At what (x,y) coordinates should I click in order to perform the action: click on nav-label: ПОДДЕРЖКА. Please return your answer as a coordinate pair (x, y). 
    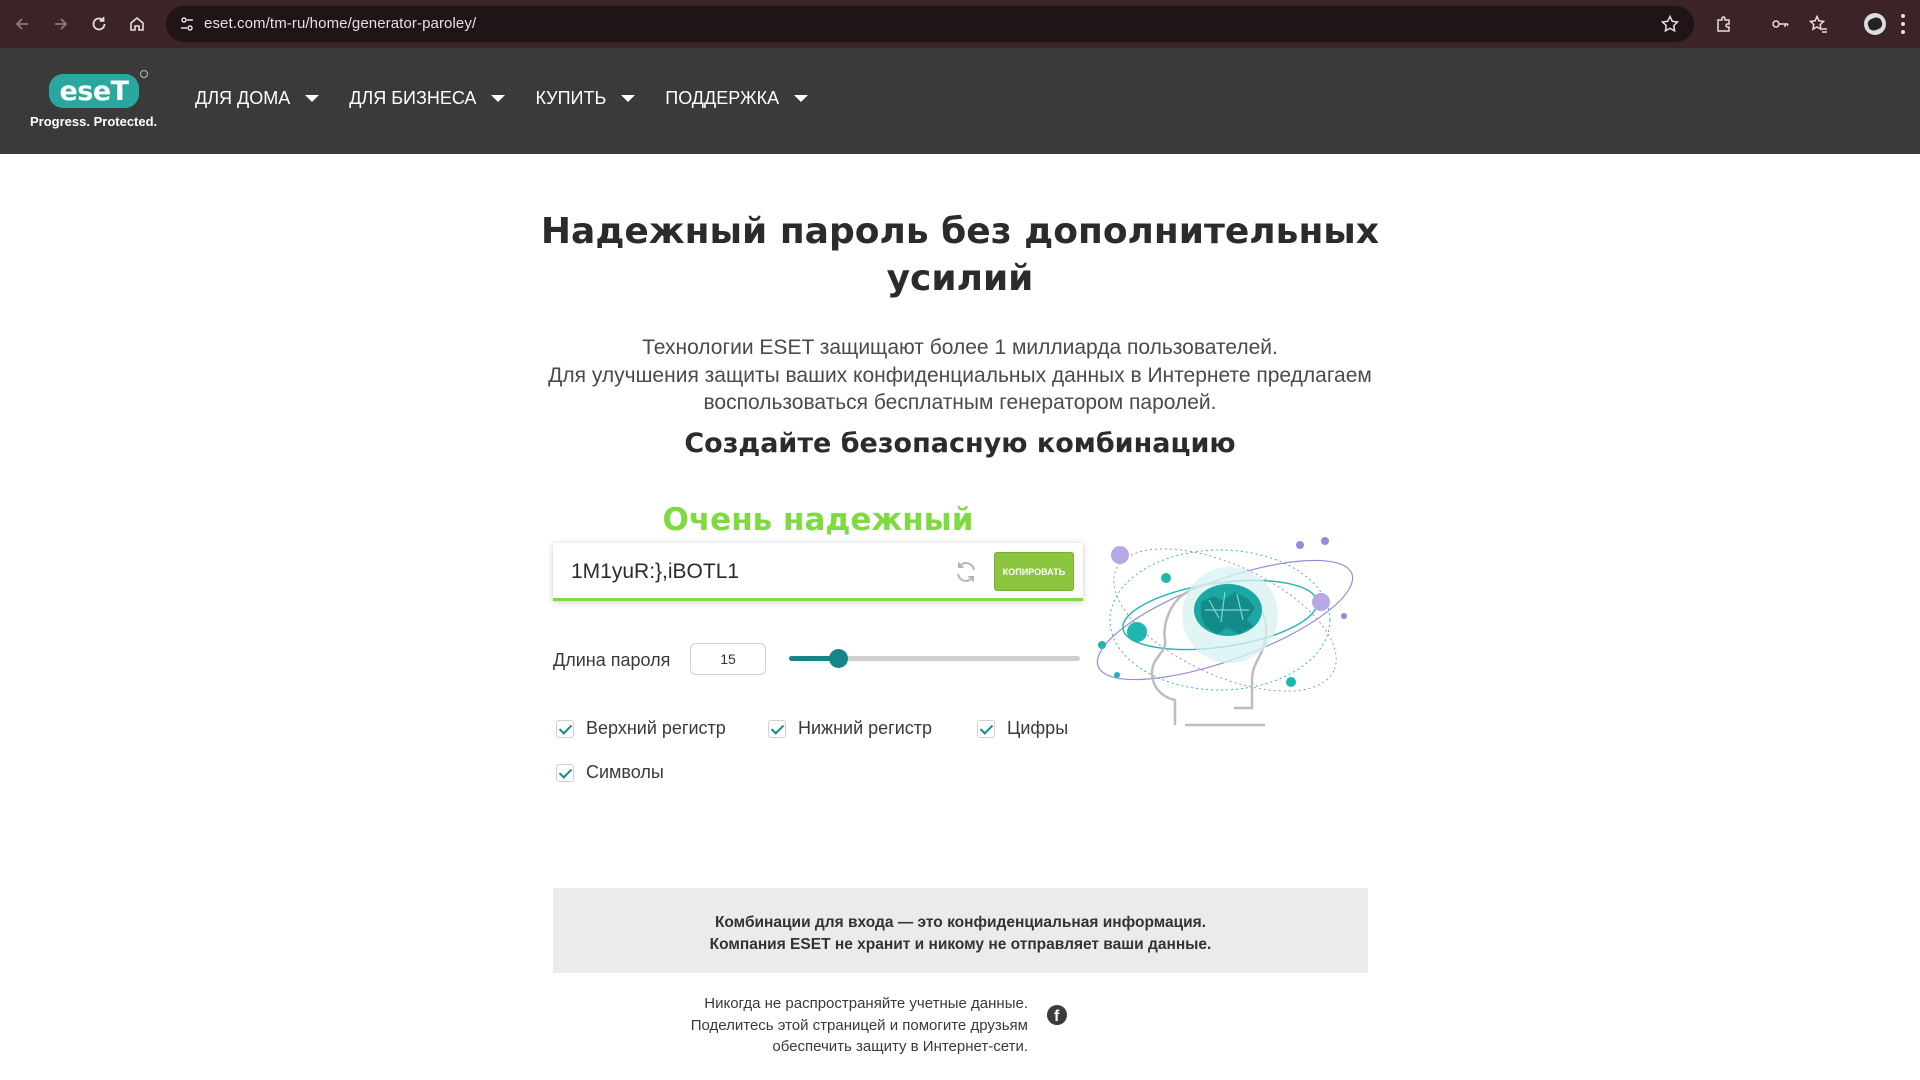
    Looking at the image, I should click on (722, 98).